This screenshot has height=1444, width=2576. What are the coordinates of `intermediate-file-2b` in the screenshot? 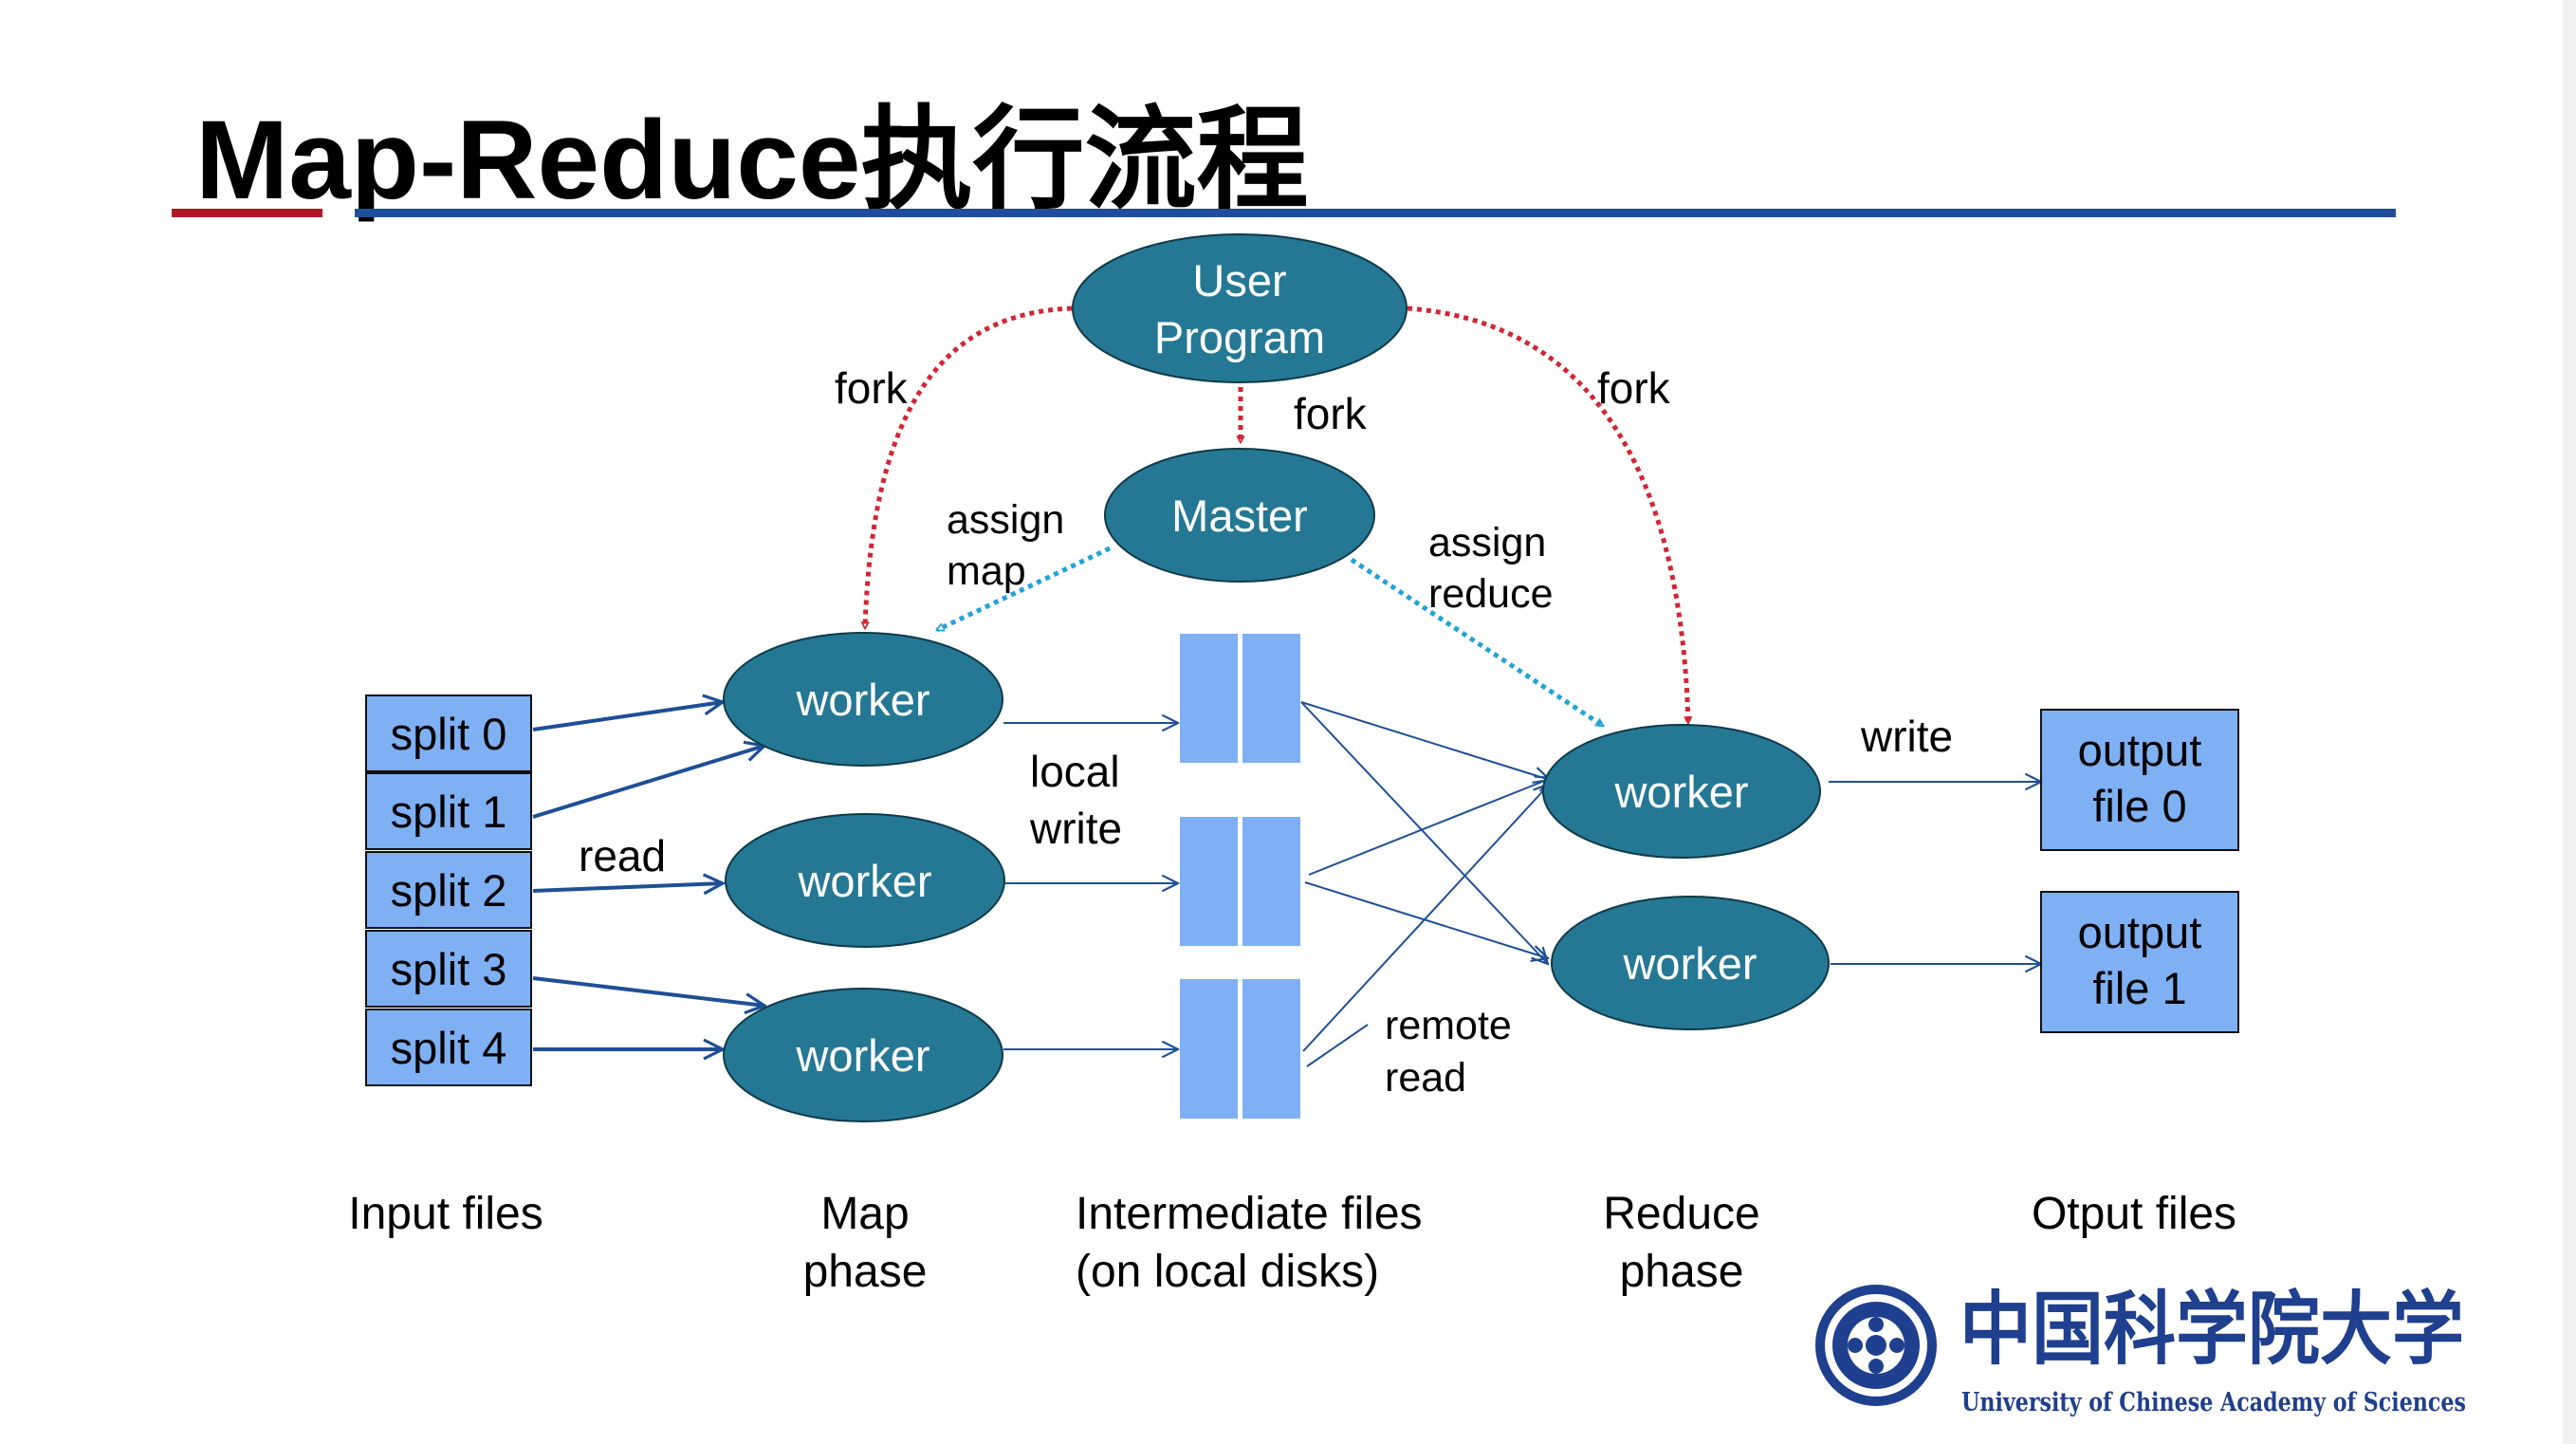 It's located at (1271, 881).